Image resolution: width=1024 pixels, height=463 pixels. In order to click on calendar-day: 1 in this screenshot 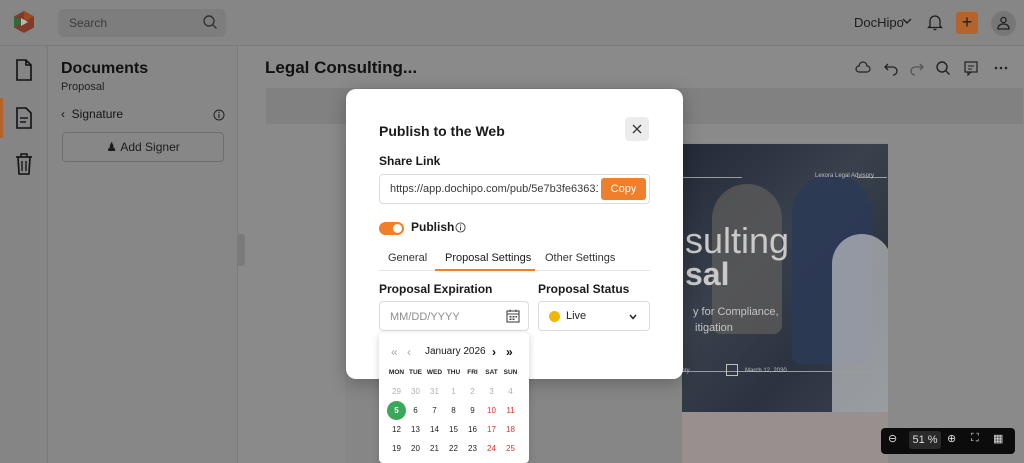, I will do `click(453, 391)`.